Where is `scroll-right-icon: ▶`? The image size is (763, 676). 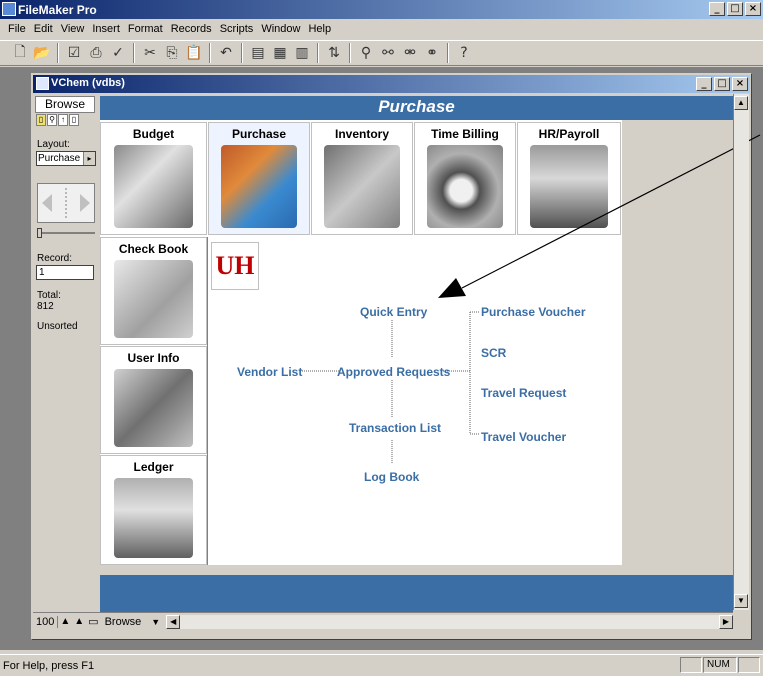 scroll-right-icon: ▶ is located at coordinates (726, 621).